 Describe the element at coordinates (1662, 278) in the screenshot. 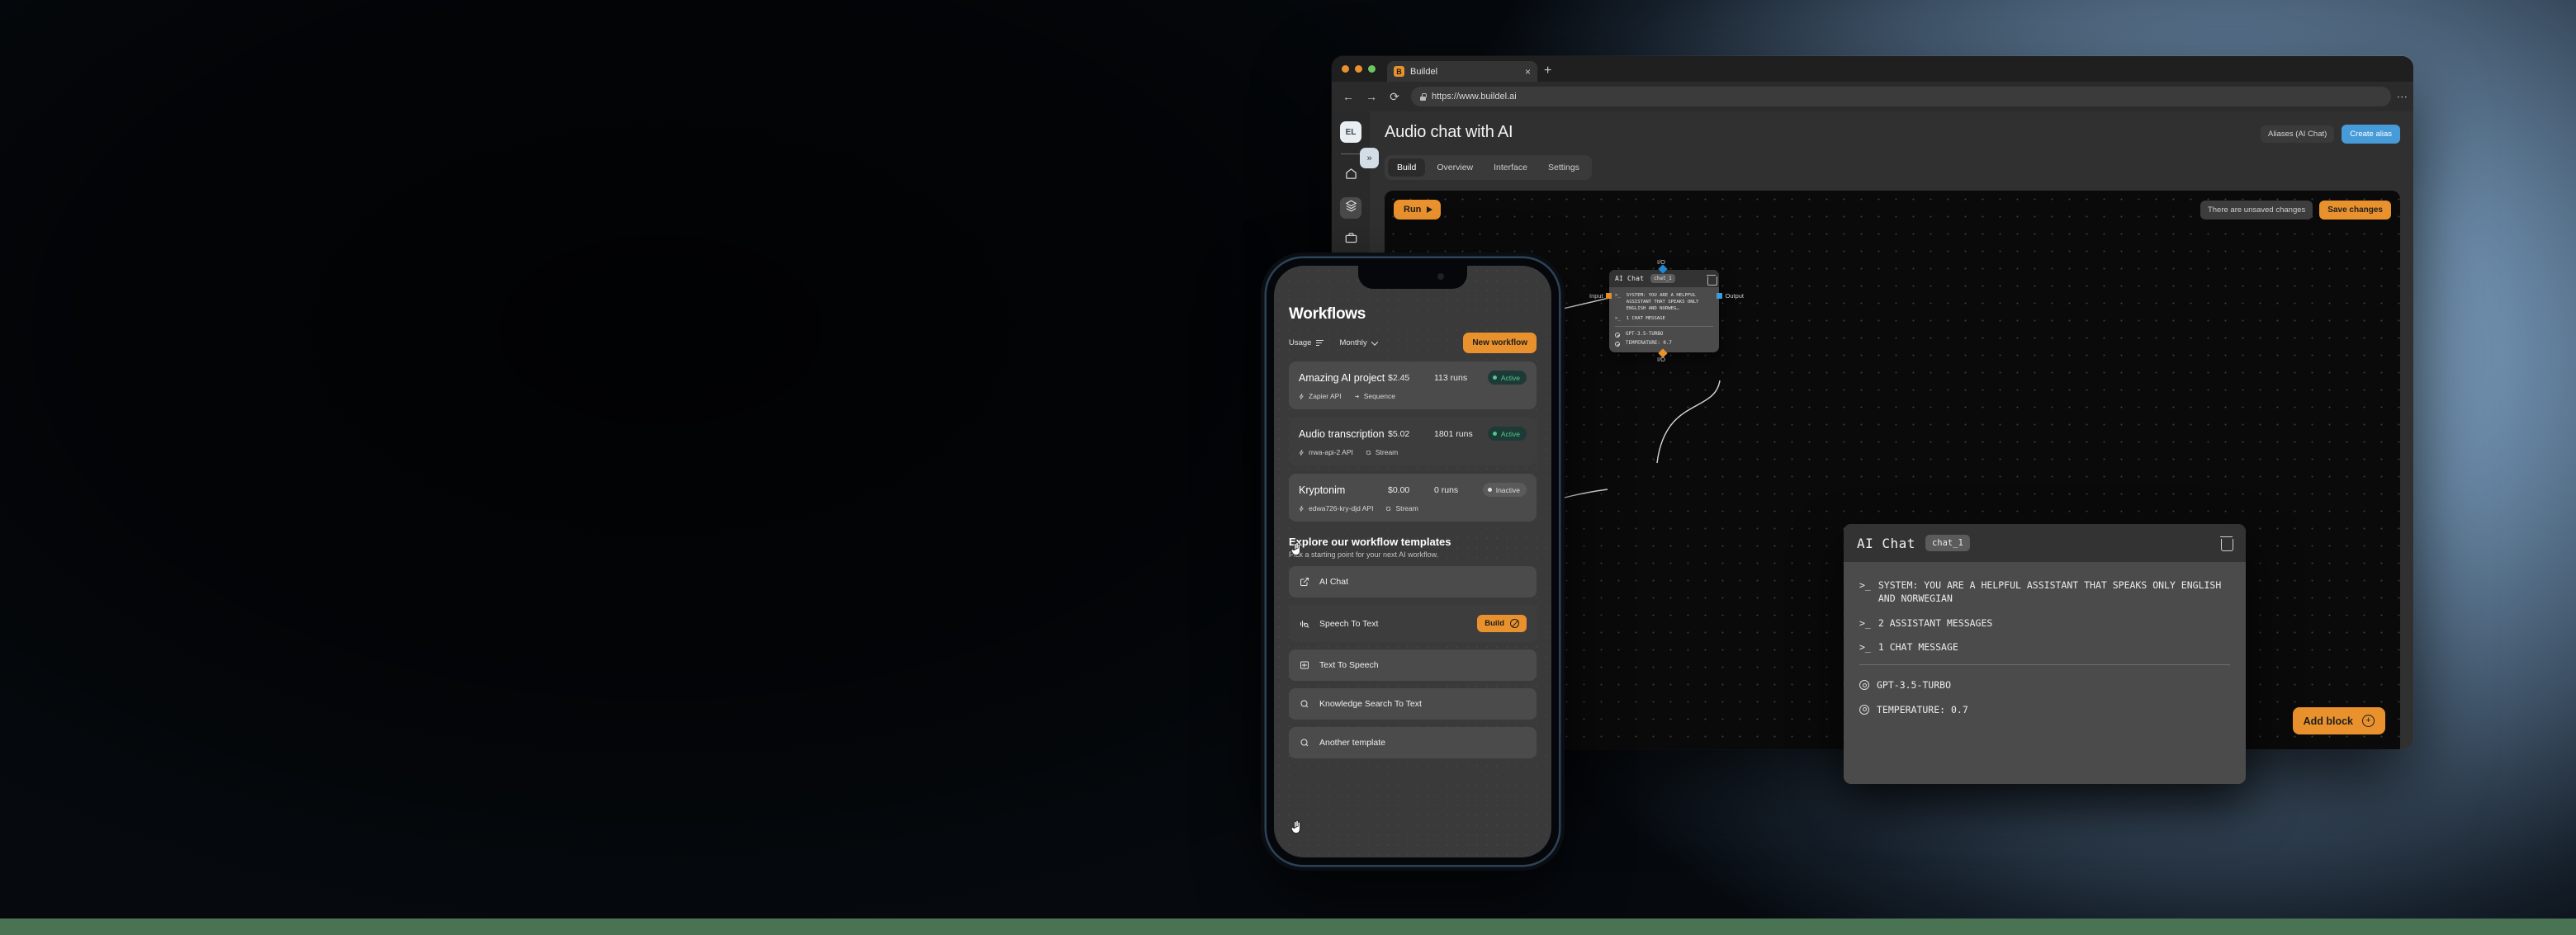

I see `node-ai-chat-badge: chat_1` at that location.